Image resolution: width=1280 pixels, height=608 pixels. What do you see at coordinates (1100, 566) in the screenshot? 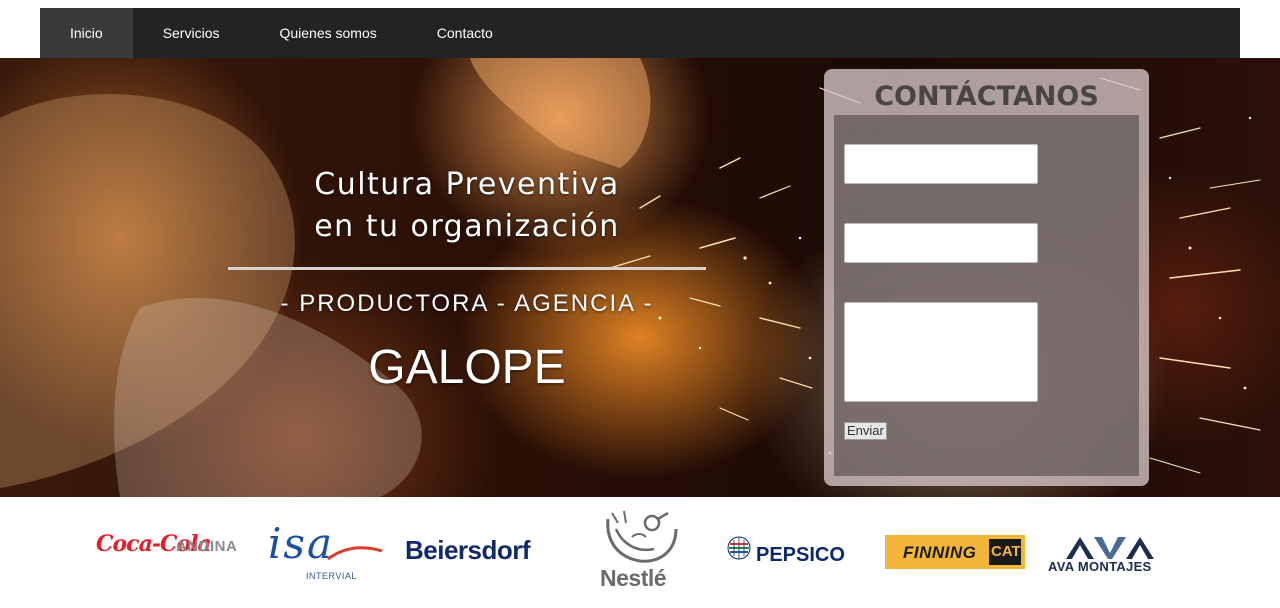
I see `ava-montajes-text: AVA MONTAJES` at bounding box center [1100, 566].